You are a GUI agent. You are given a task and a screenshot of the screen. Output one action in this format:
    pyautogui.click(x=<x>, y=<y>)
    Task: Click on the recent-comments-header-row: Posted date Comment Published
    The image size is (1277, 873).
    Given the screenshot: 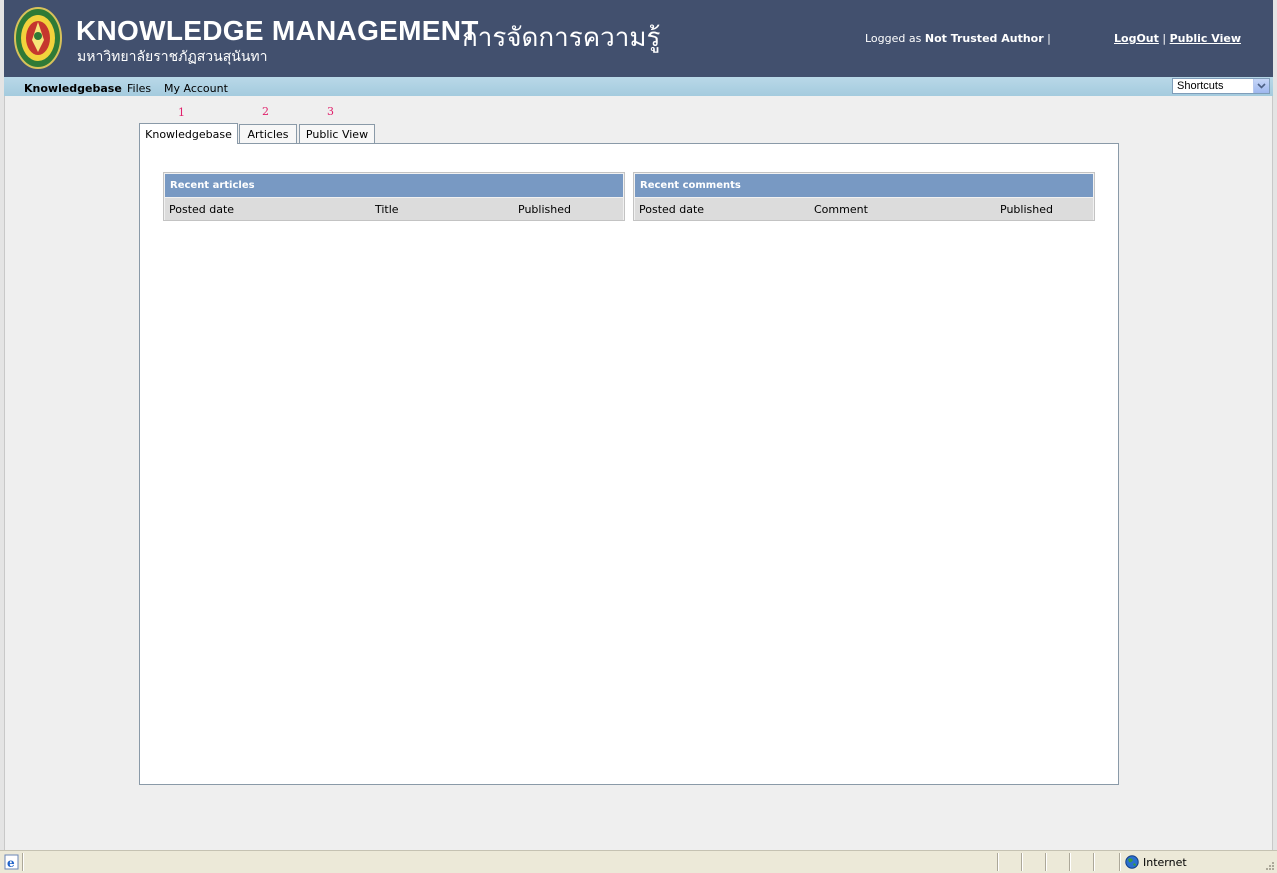 What is the action you would take?
    pyautogui.click(x=864, y=209)
    